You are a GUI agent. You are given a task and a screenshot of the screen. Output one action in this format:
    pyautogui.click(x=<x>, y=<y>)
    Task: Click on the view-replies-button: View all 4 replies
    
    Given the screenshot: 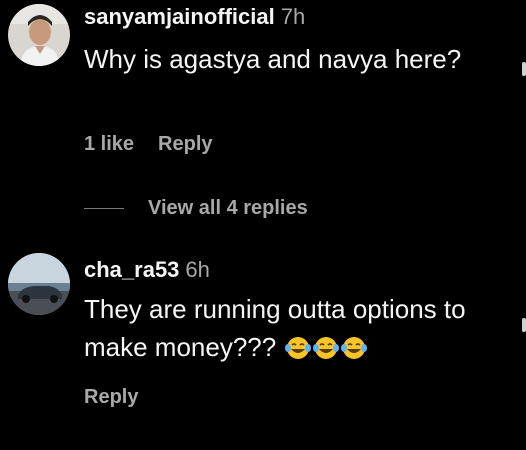 What is the action you would take?
    pyautogui.click(x=196, y=208)
    